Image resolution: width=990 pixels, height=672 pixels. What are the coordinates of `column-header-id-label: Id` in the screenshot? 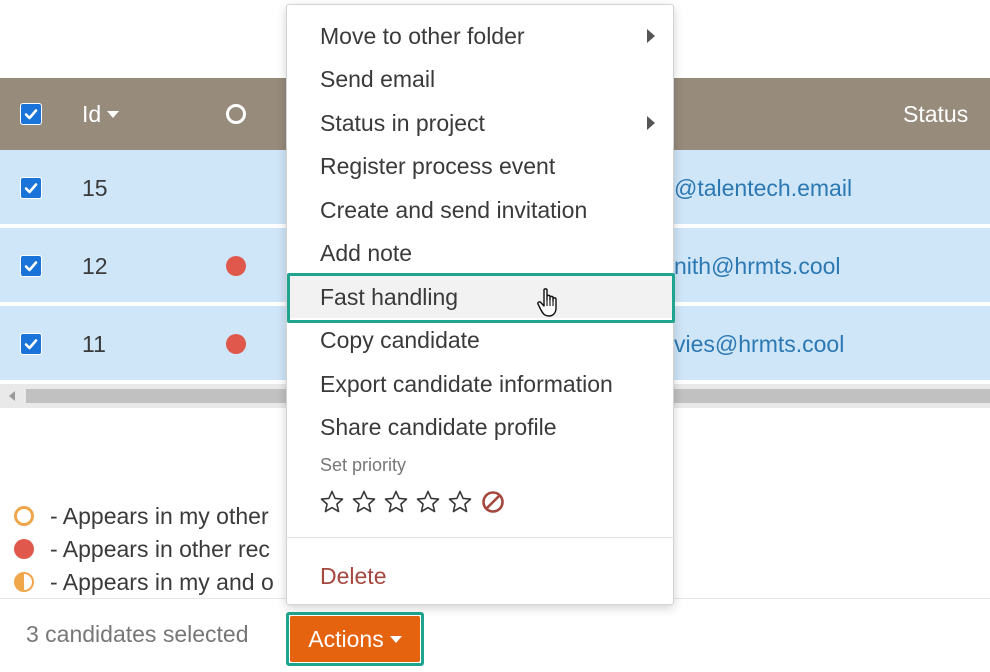 It's located at (92, 113).